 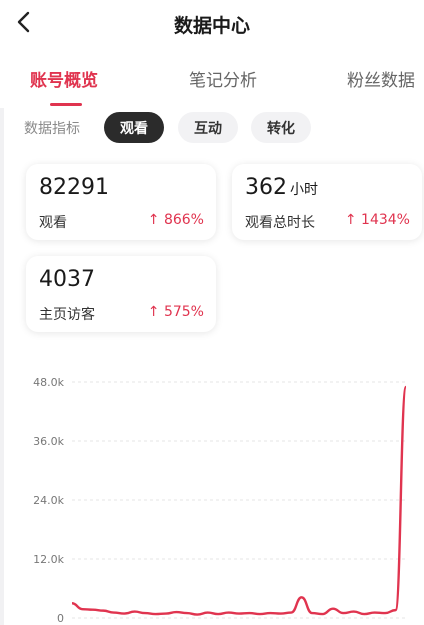 I want to click on page-title: 数据中心, so click(x=211, y=26).